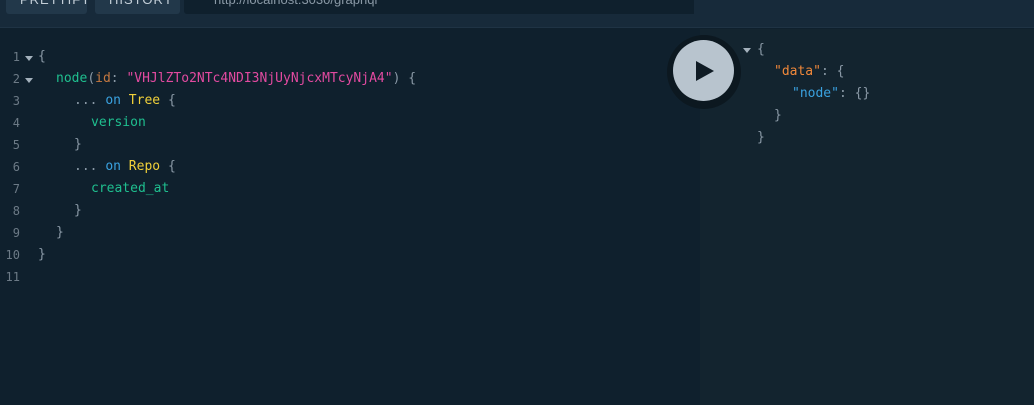 The width and height of the screenshot is (1034, 405). Describe the element at coordinates (144, 100) in the screenshot. I see `tree-type: Tree` at that location.